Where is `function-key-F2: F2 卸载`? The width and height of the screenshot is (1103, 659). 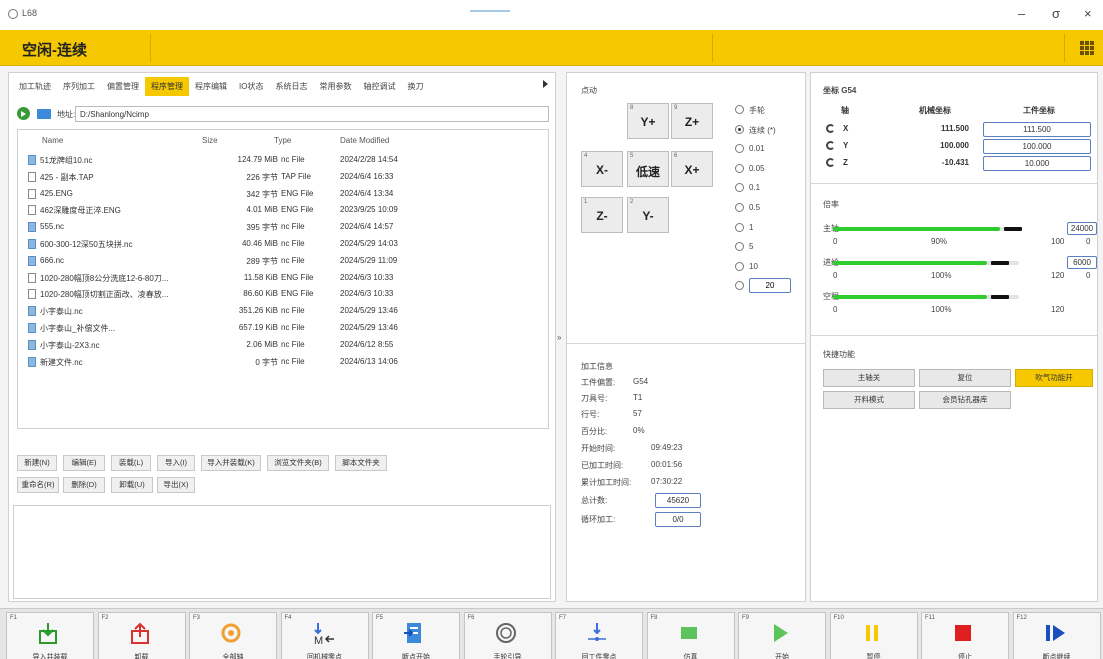
function-key-F2: F2 卸载 is located at coordinates (141, 635).